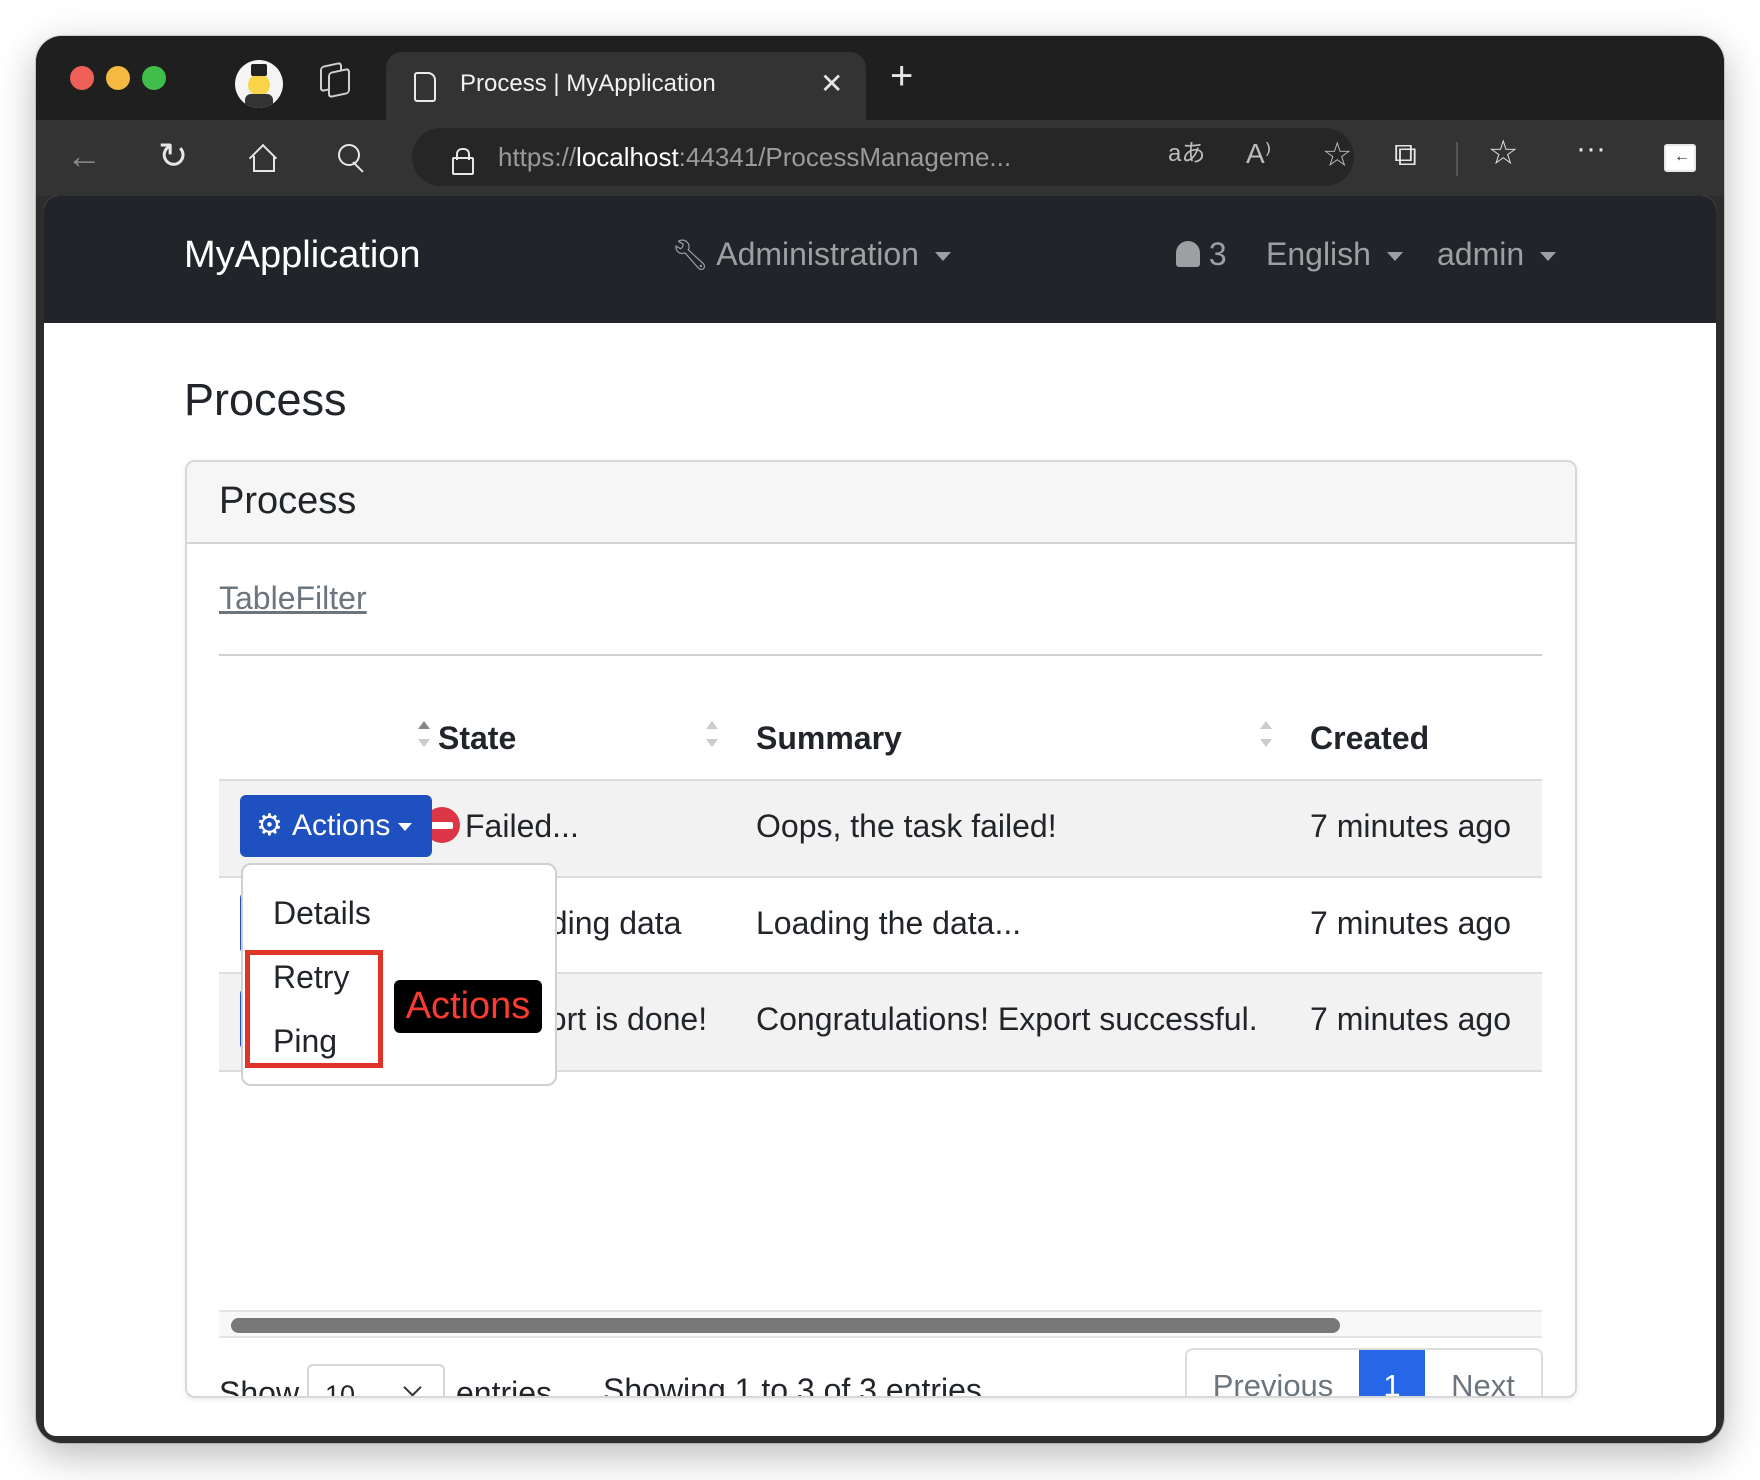  I want to click on page-size-select: 10, so click(376, 1381).